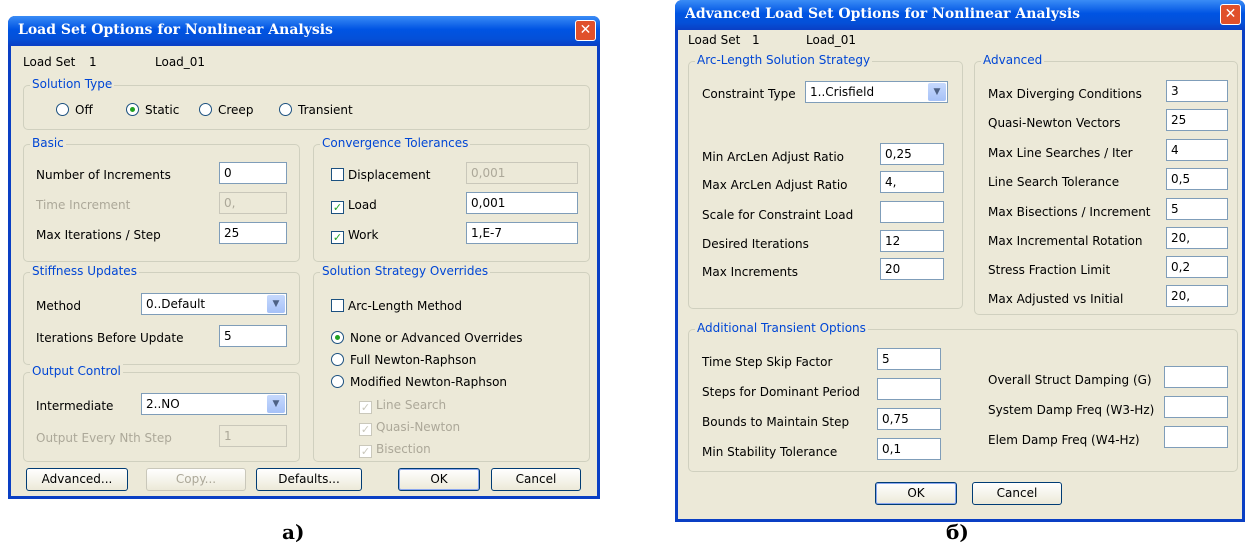 The height and width of the screenshot is (560, 1252). What do you see at coordinates (1071, 410) in the screenshot?
I see `w3-label: System Damp Freq (W3-Hz)` at bounding box center [1071, 410].